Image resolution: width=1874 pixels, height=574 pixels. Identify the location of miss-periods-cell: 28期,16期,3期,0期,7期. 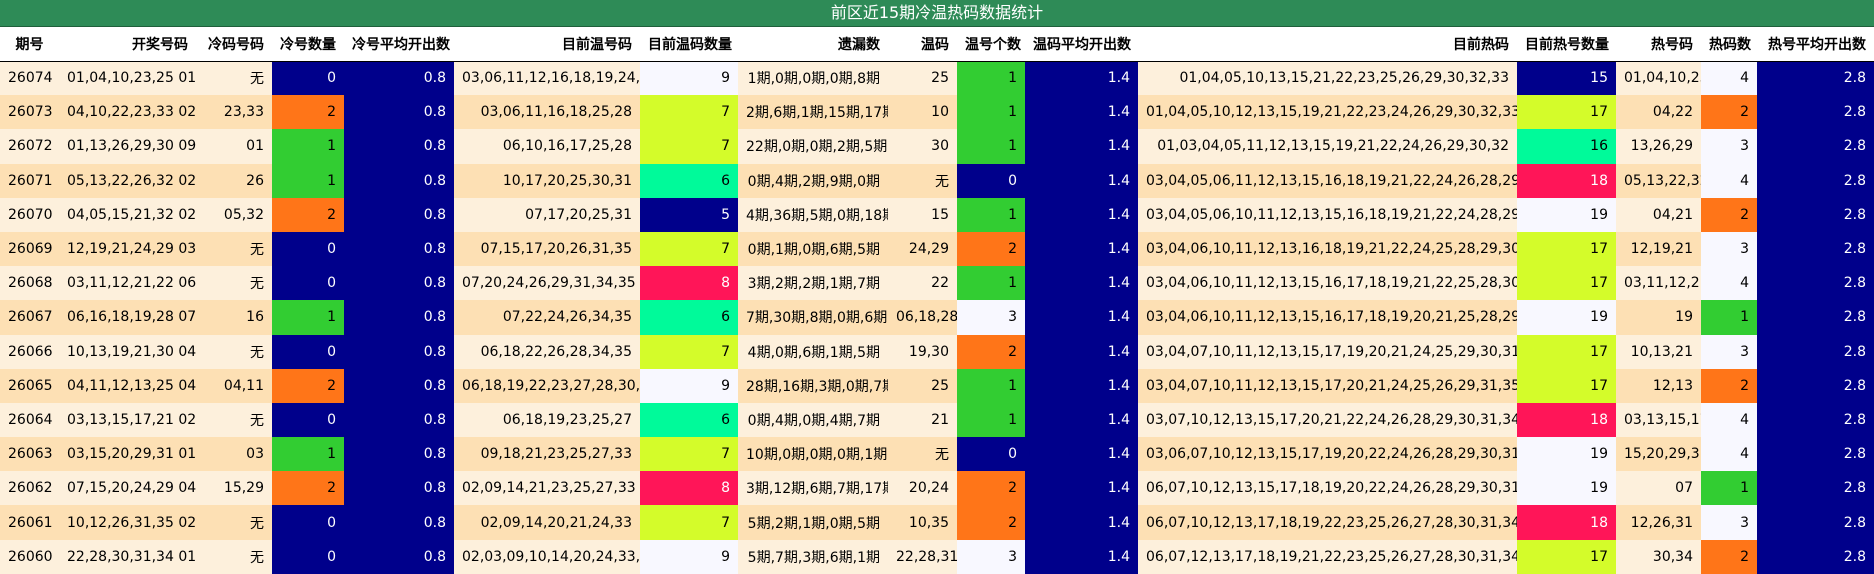
(817, 386).